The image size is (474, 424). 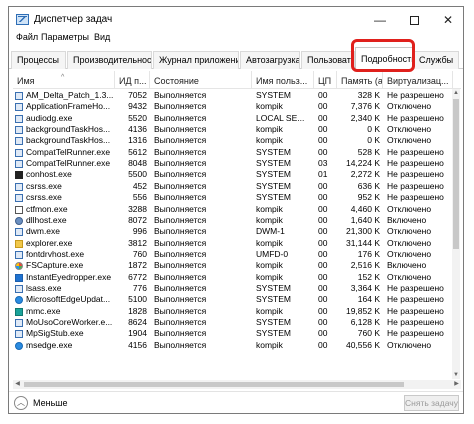 What do you see at coordinates (368, 197) in the screenshot?
I see `cell-memory: 952 K` at bounding box center [368, 197].